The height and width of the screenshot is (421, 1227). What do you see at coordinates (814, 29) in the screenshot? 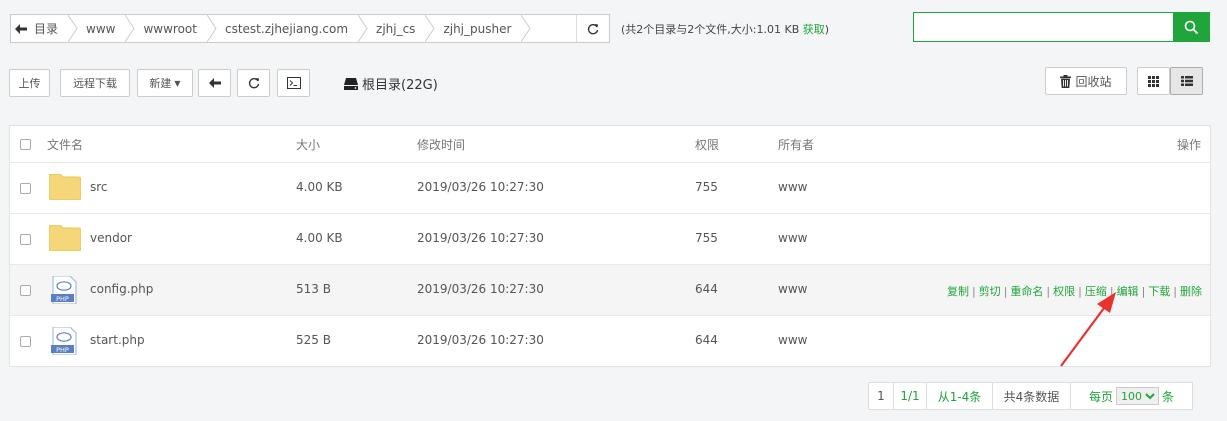
I see `get-size-link: 获取` at bounding box center [814, 29].